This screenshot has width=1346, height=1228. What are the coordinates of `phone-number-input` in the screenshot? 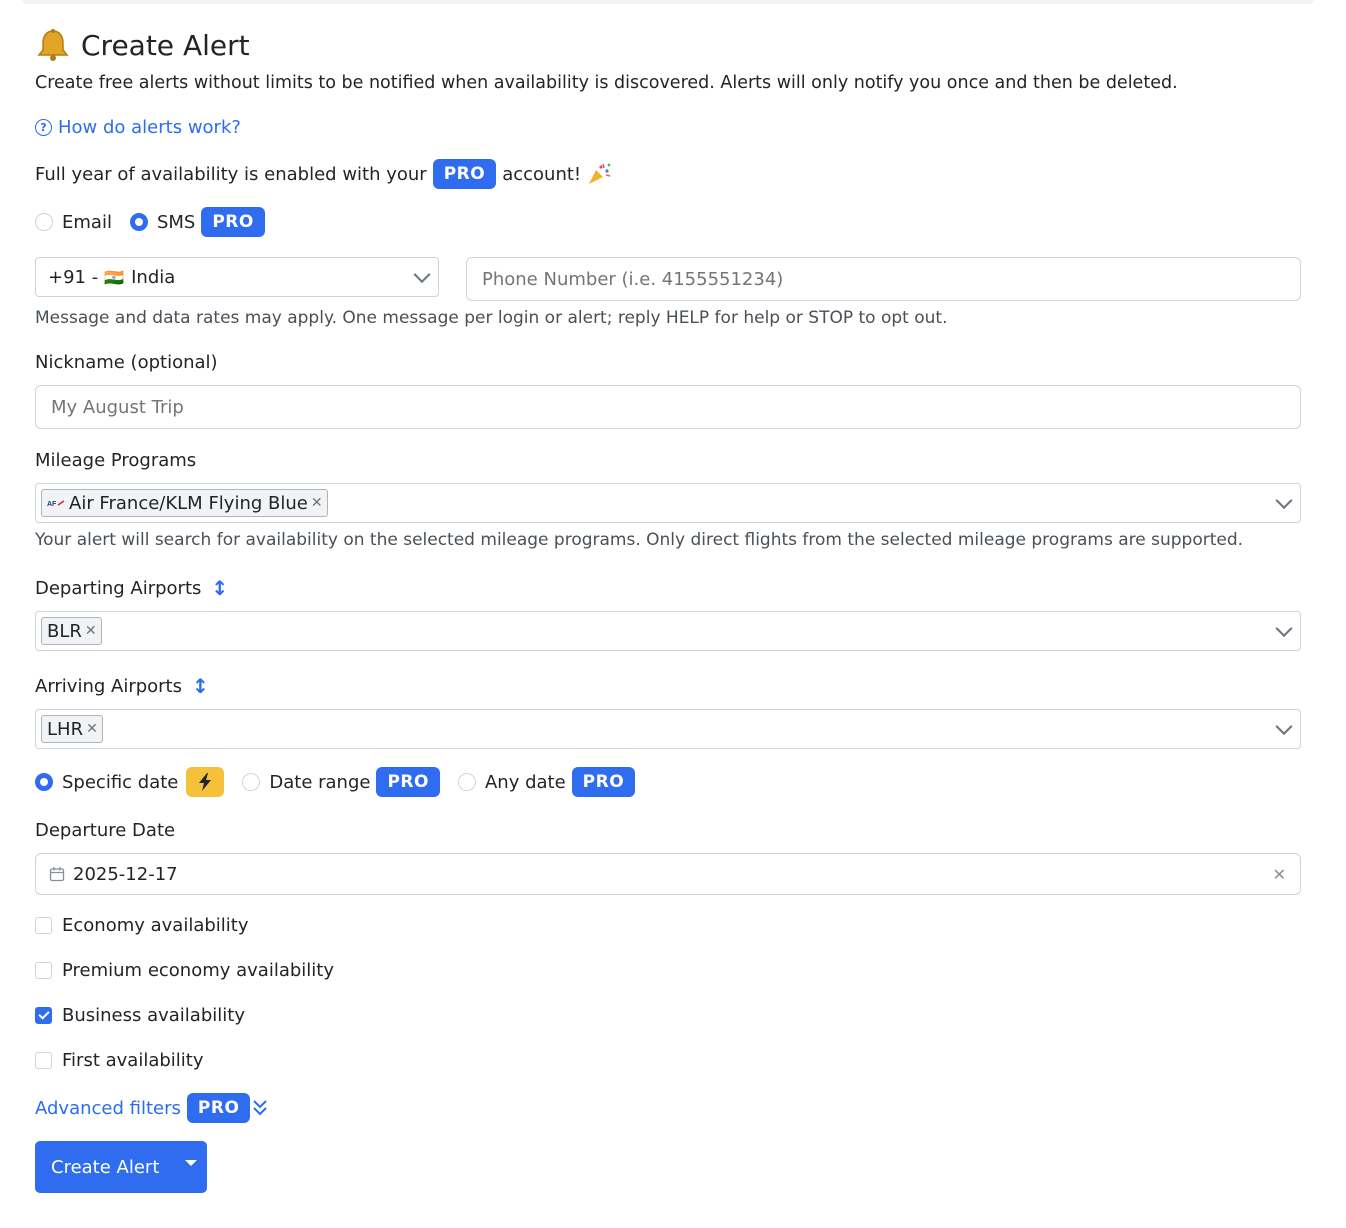 It's located at (883, 279).